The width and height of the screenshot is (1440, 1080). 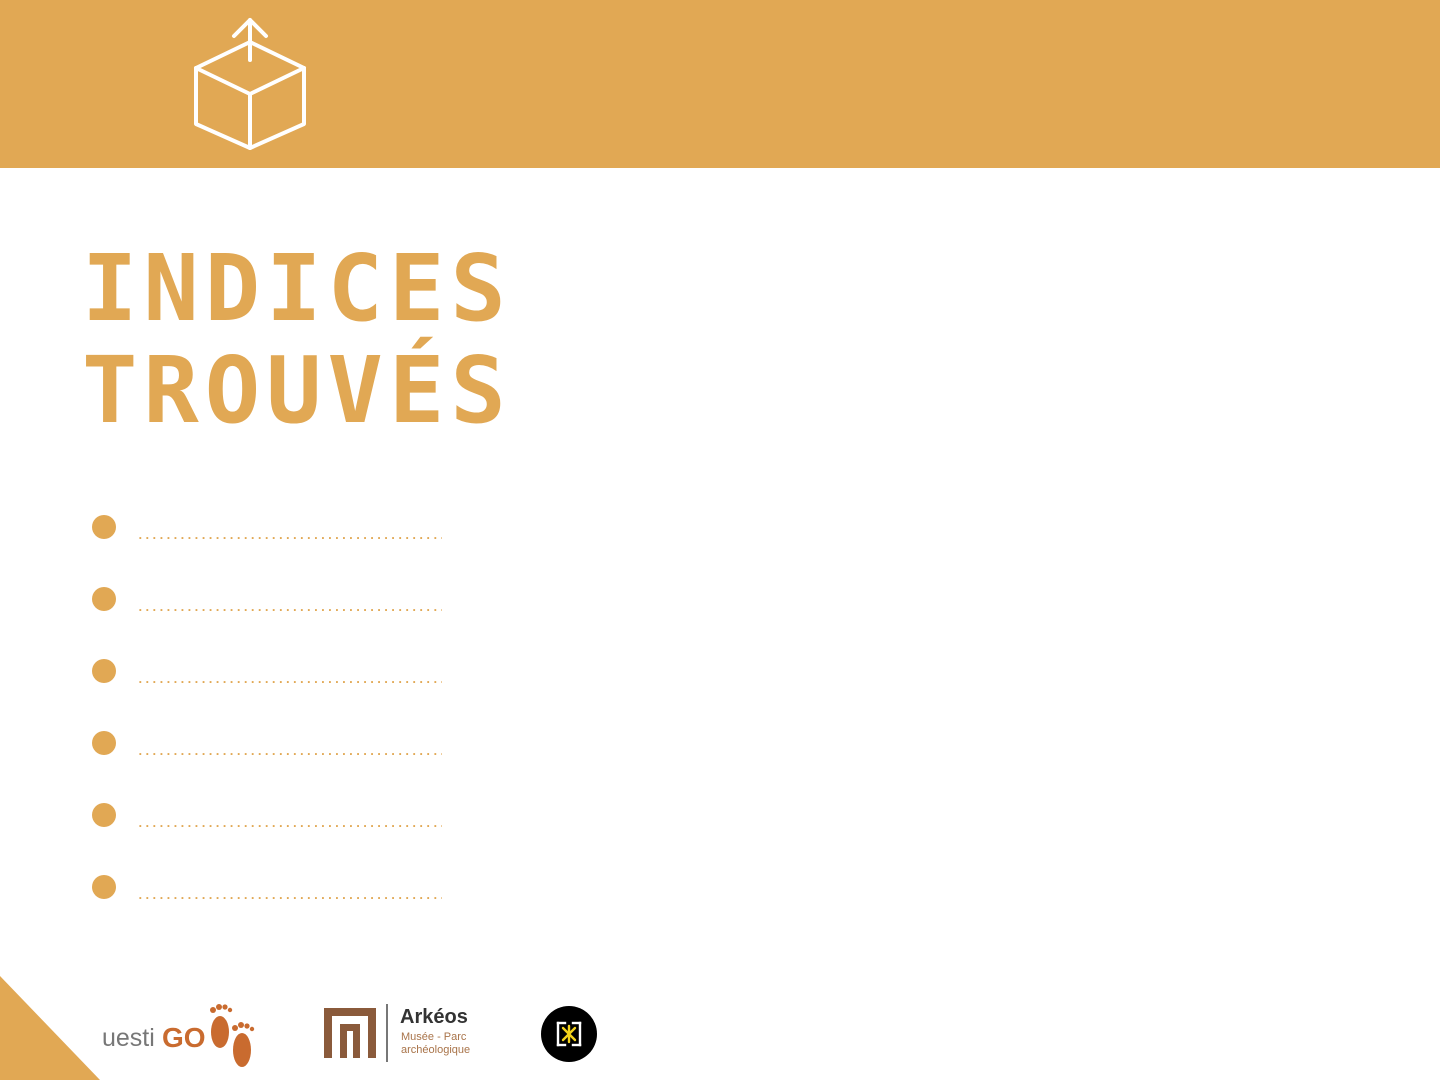 What do you see at coordinates (297, 390) in the screenshot?
I see `title-line-2: TROUVÉS` at bounding box center [297, 390].